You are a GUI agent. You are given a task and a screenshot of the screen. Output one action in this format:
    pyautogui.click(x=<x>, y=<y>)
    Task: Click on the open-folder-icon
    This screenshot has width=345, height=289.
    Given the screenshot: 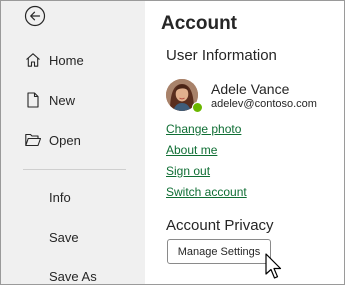 What is the action you would take?
    pyautogui.click(x=33, y=140)
    